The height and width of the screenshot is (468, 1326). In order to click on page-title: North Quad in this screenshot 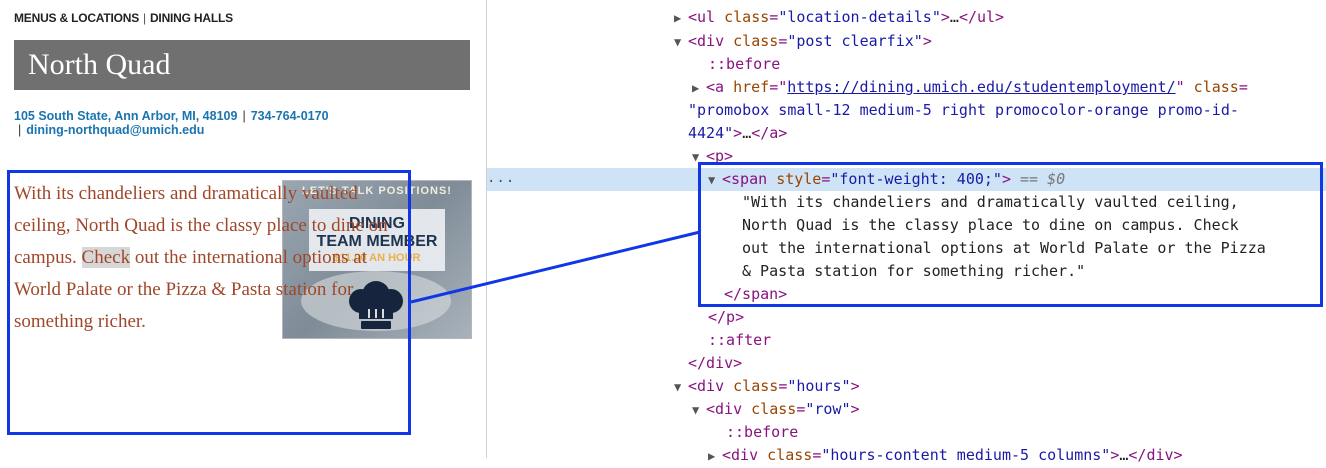, I will do `click(99, 64)`.